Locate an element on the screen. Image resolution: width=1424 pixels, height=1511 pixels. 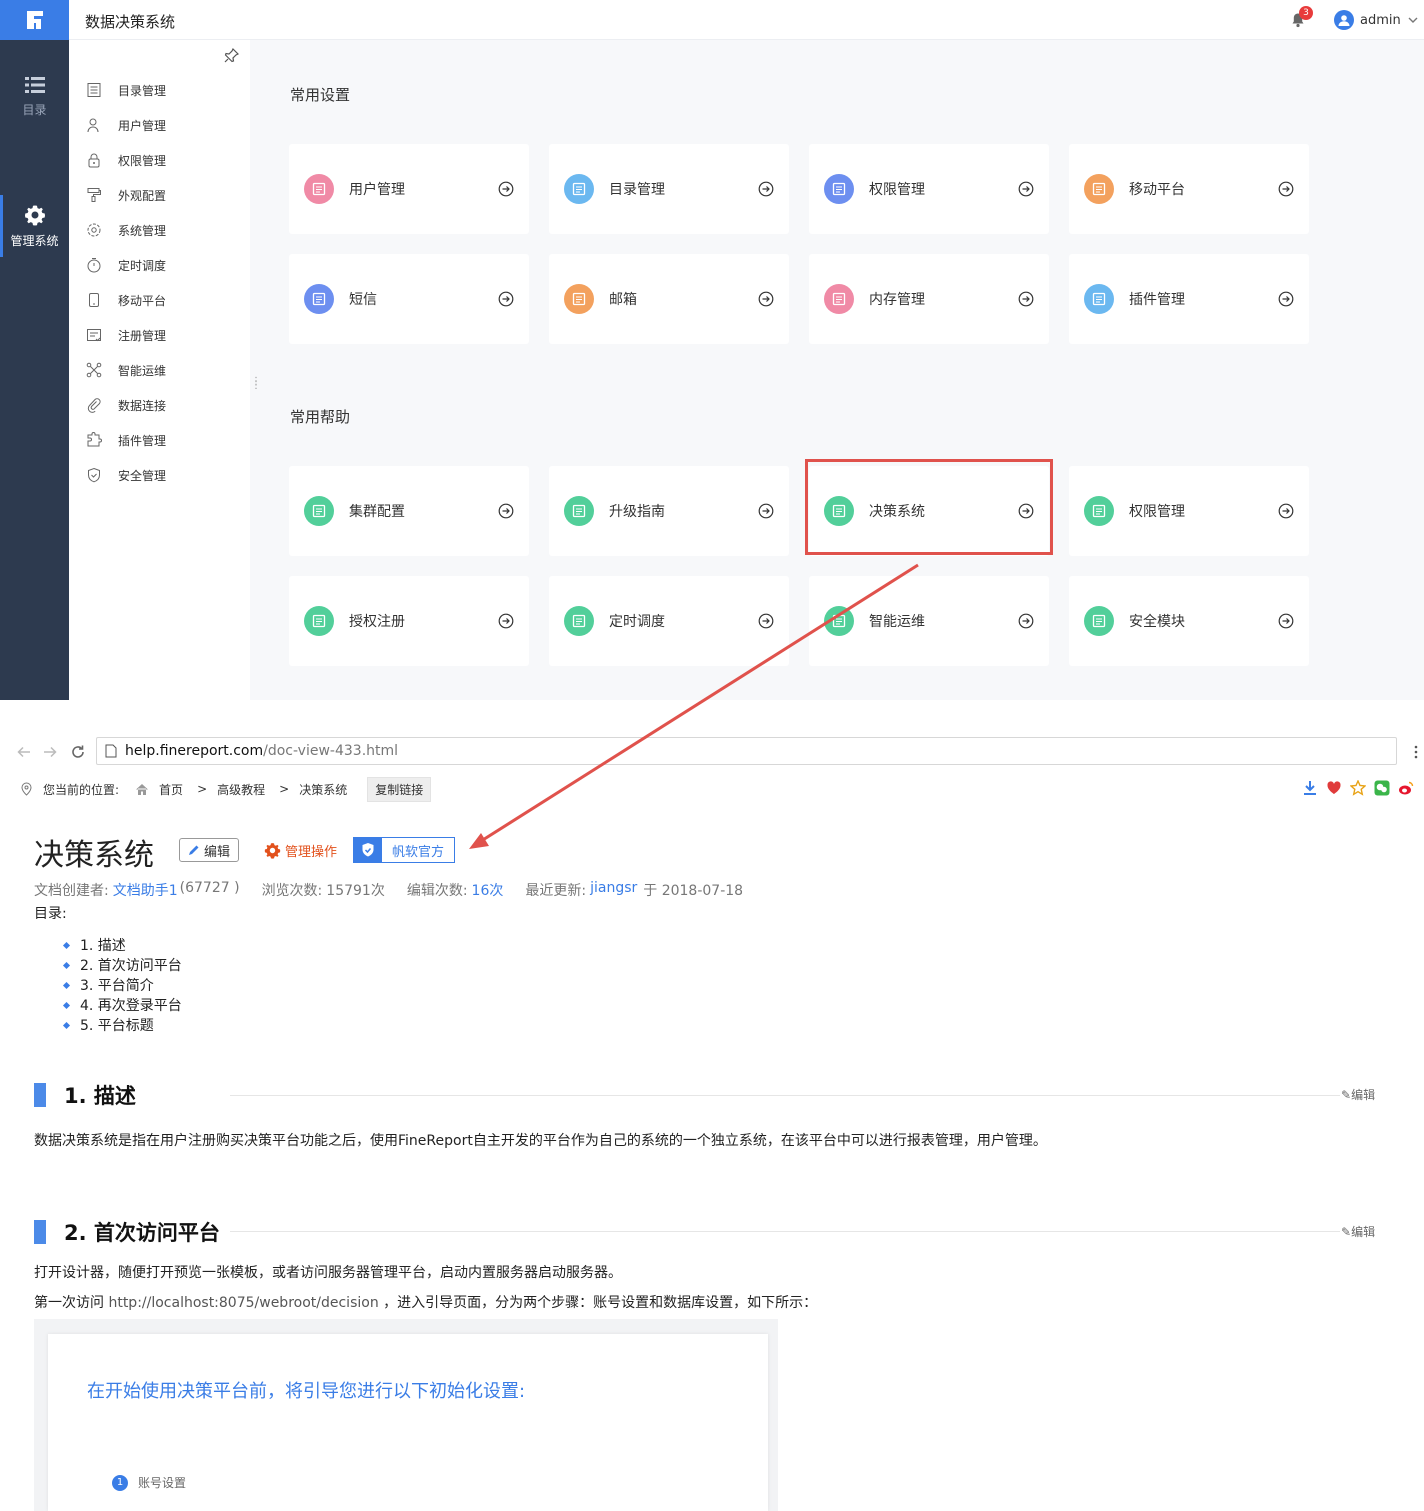
wechat-icon is located at coordinates (1382, 788).